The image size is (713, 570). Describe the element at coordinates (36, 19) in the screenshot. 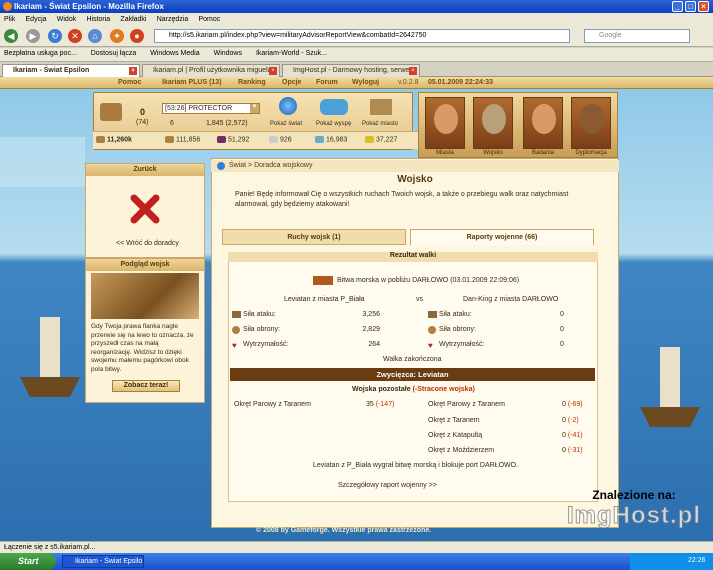

I see `menu-edit: Edycja` at that location.